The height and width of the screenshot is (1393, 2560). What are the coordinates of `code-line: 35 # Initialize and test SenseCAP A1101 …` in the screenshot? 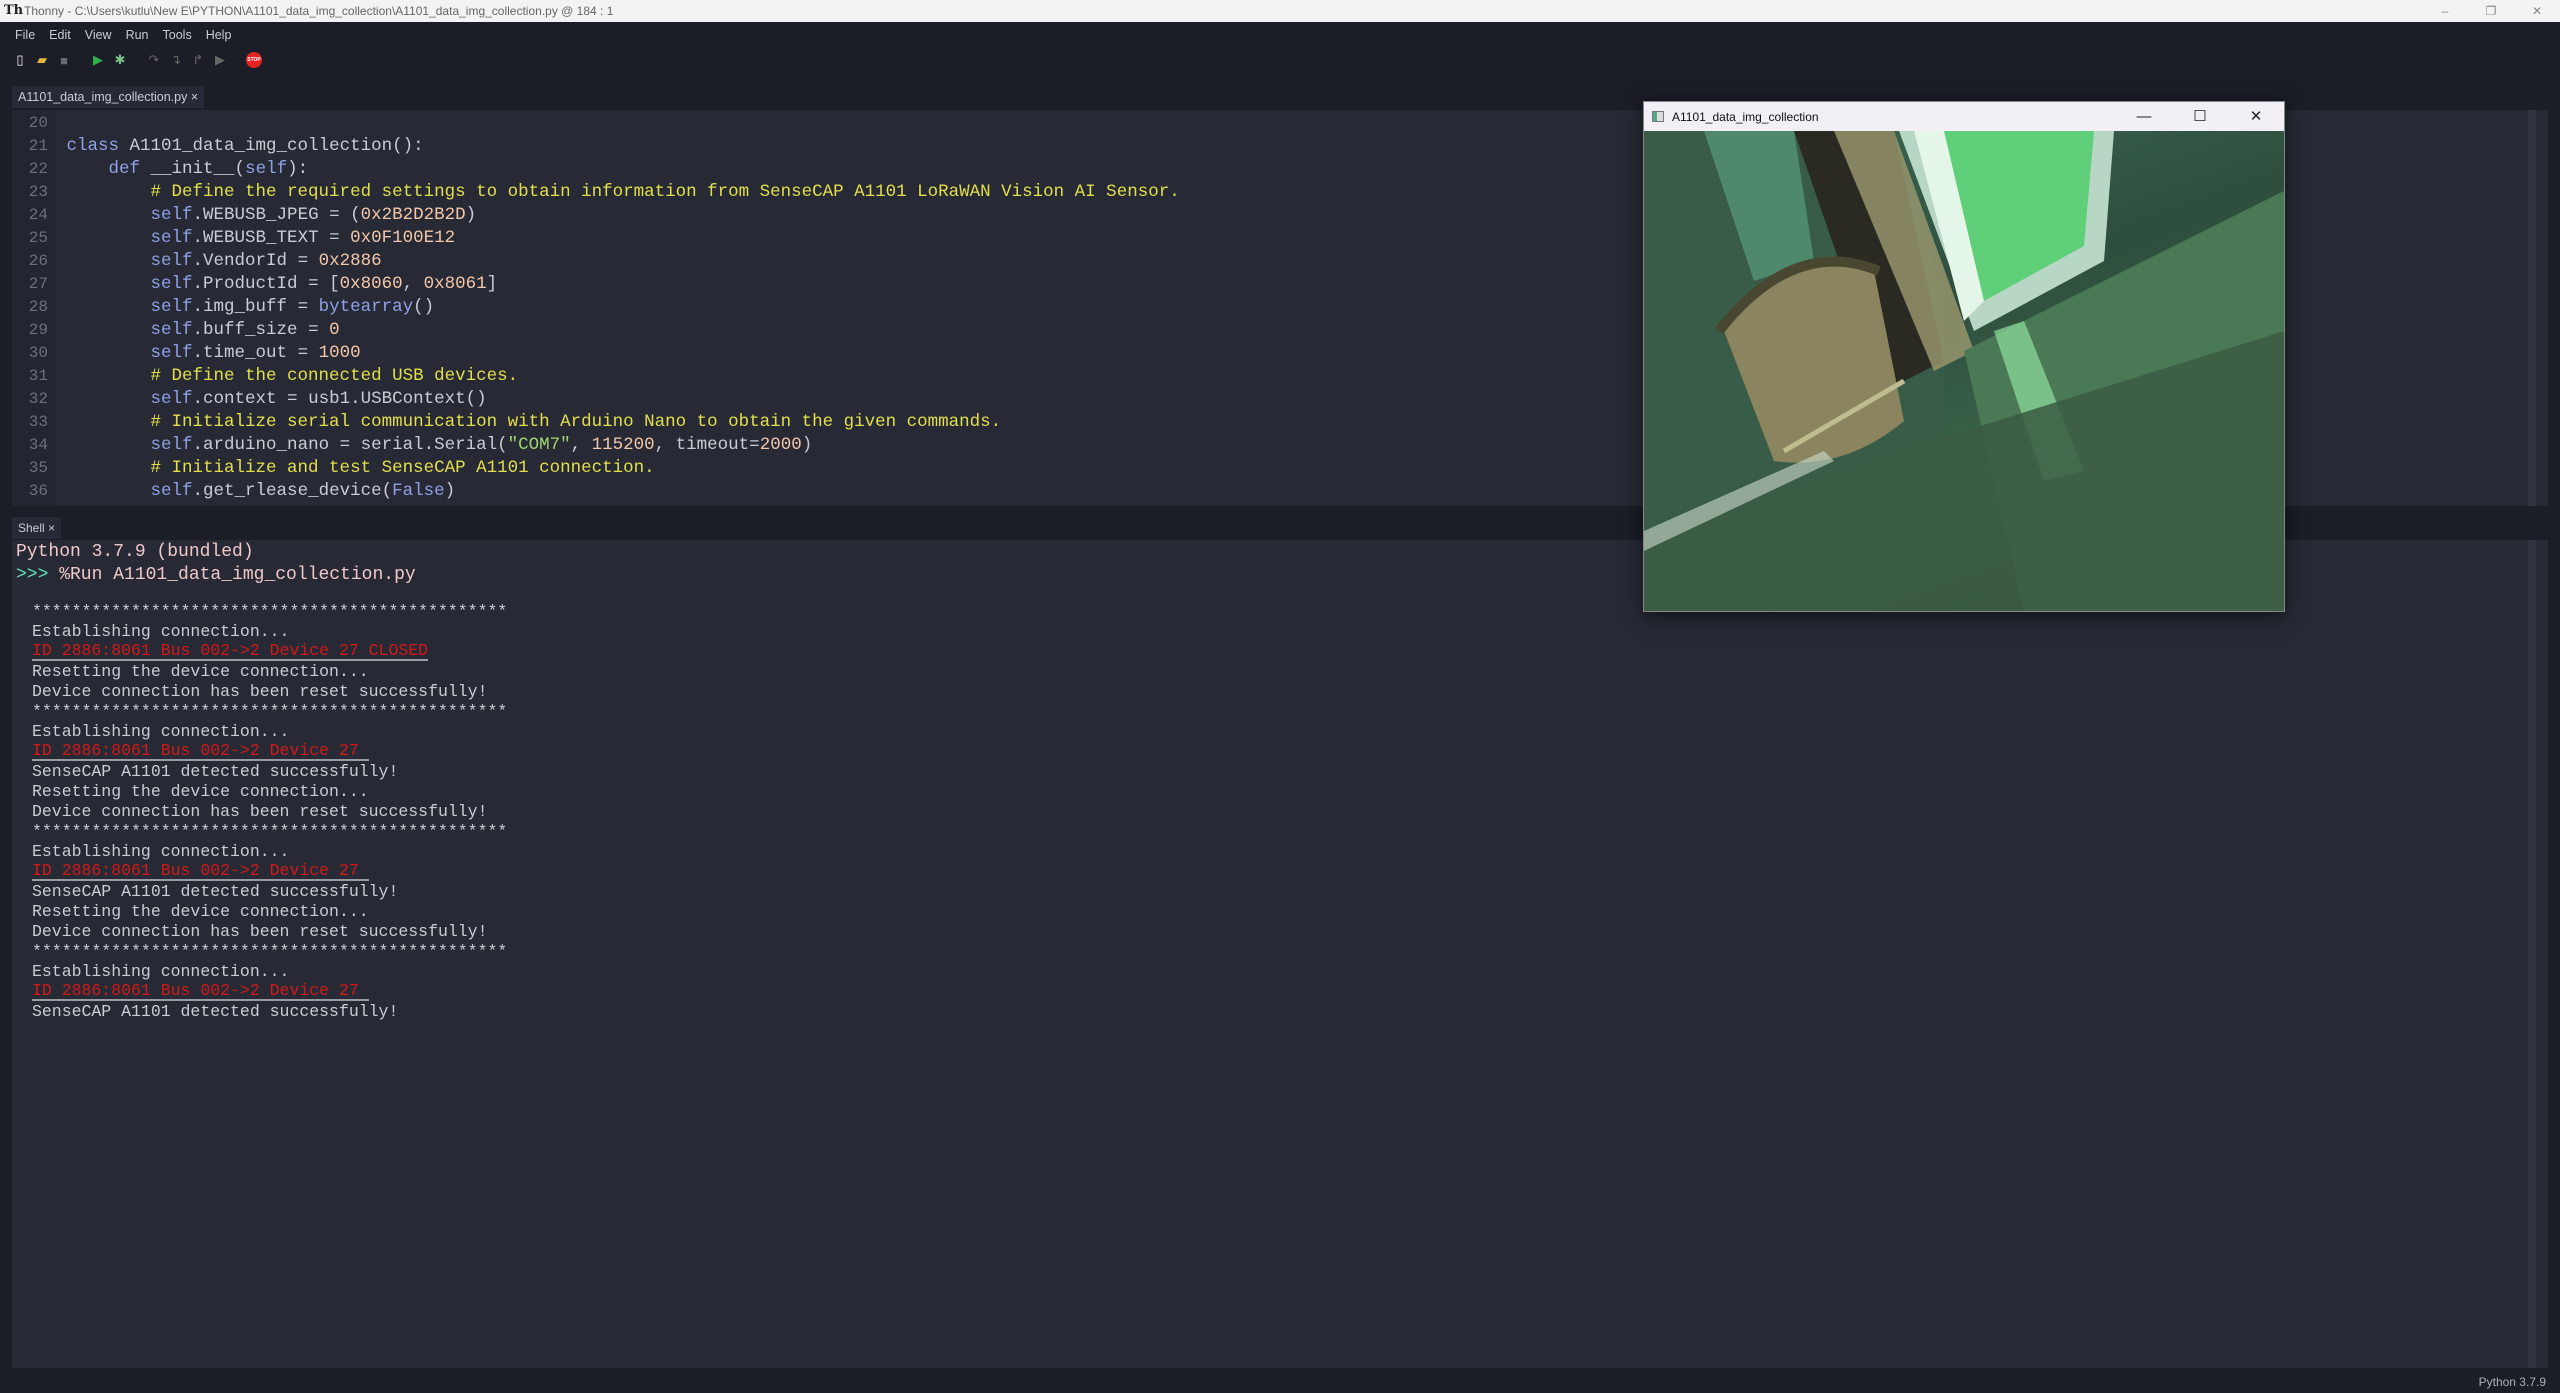 It's located at (333, 468).